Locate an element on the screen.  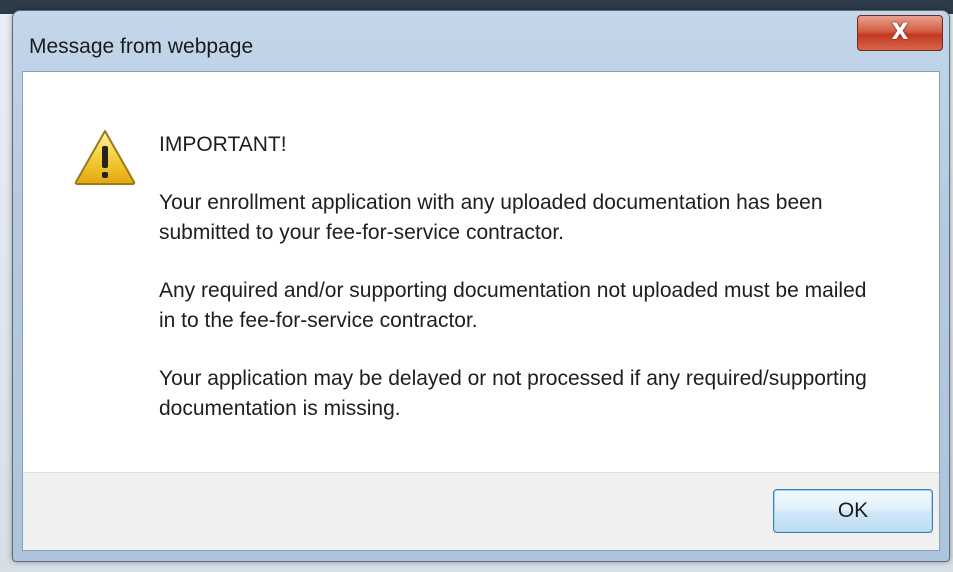
ok-button: OK is located at coordinates (853, 511).